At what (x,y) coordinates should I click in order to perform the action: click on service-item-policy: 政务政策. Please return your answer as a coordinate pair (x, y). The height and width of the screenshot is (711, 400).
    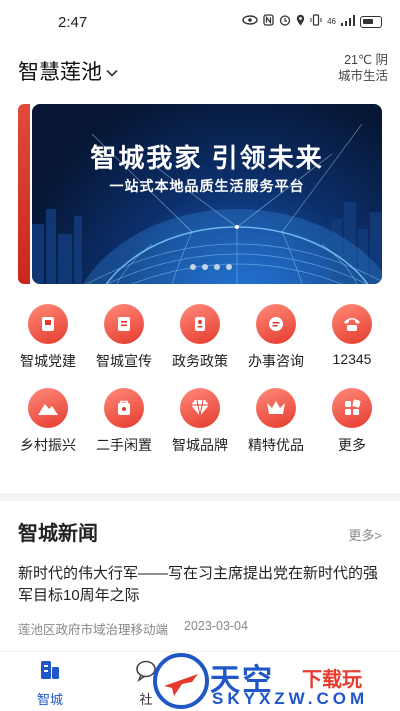
    Looking at the image, I should click on (200, 337).